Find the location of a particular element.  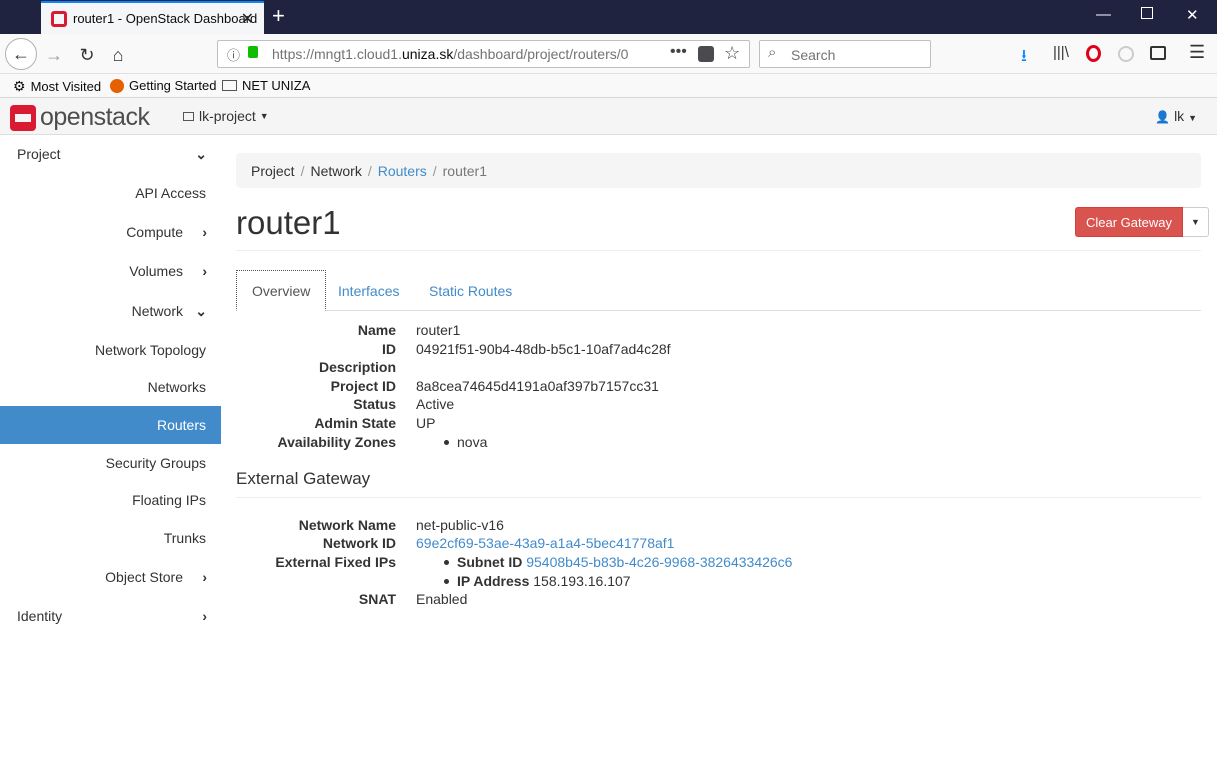

sidebar-toggle-icon is located at coordinates (1158, 53).